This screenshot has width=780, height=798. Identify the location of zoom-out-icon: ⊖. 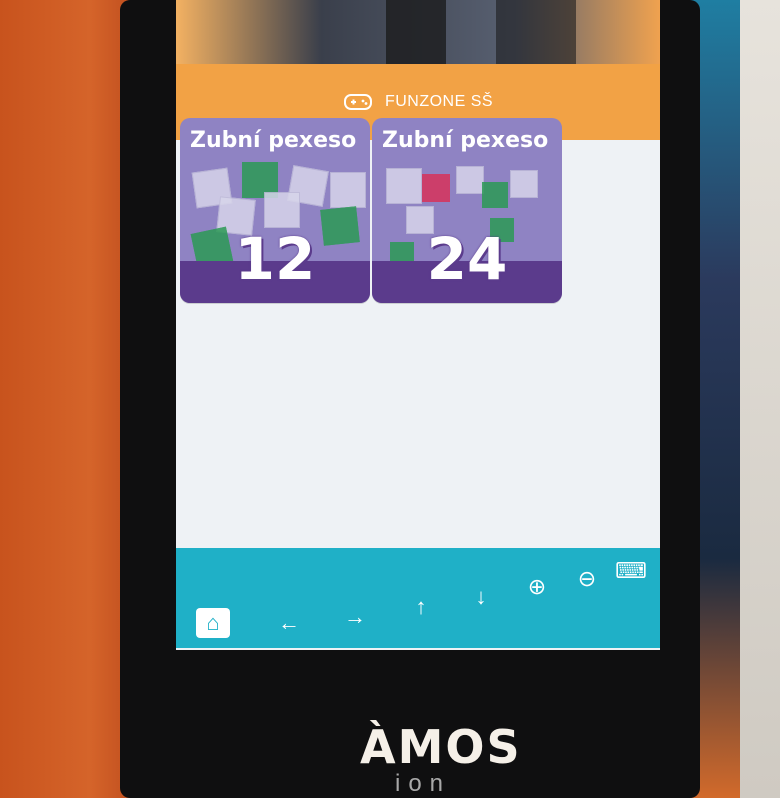
(587, 579).